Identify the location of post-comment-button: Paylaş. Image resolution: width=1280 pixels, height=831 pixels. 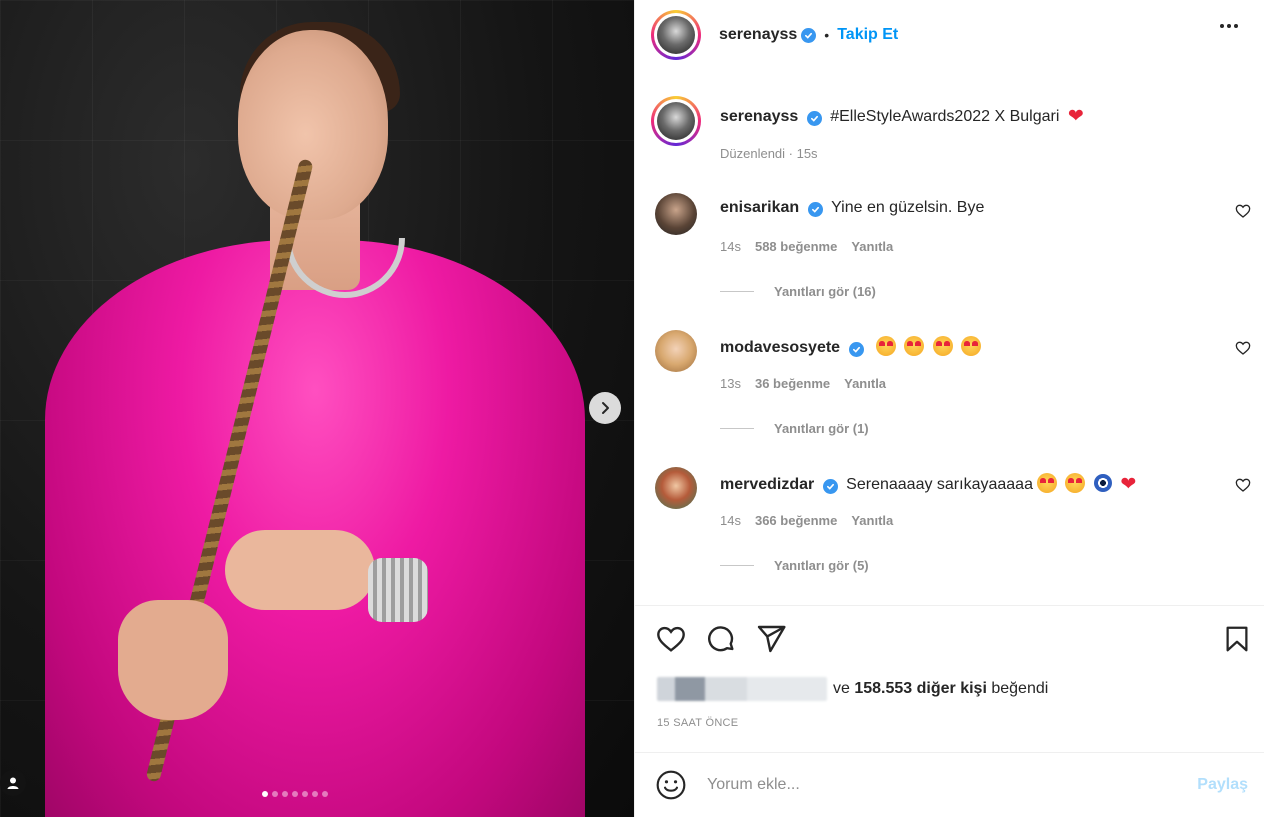
(1222, 785).